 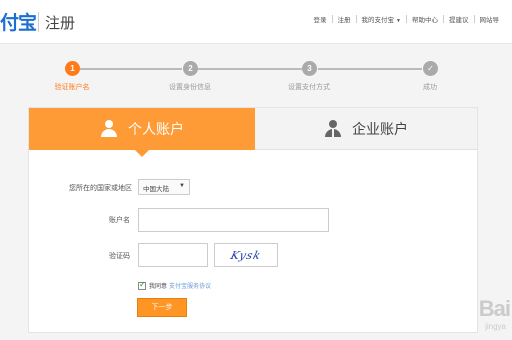 I want to click on captcha-text: Kysk, so click(x=246, y=255).